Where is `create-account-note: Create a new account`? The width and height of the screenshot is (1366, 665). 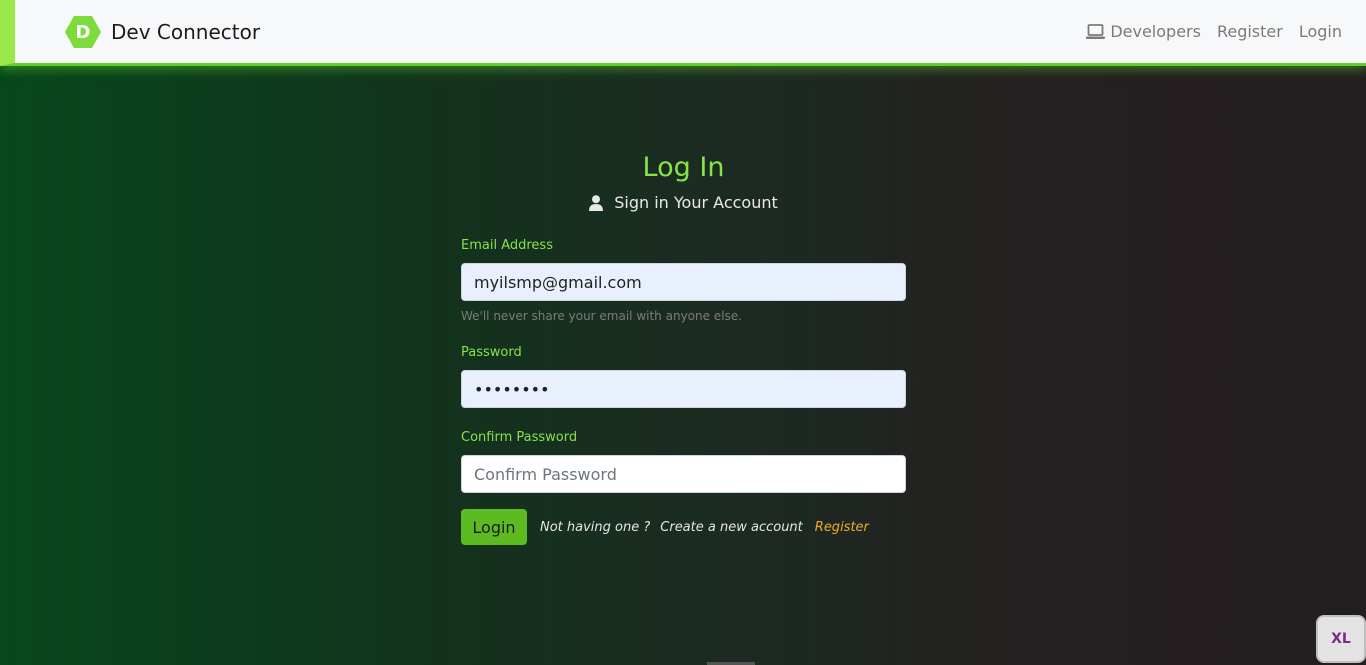
create-account-note: Create a new account is located at coordinates (731, 527).